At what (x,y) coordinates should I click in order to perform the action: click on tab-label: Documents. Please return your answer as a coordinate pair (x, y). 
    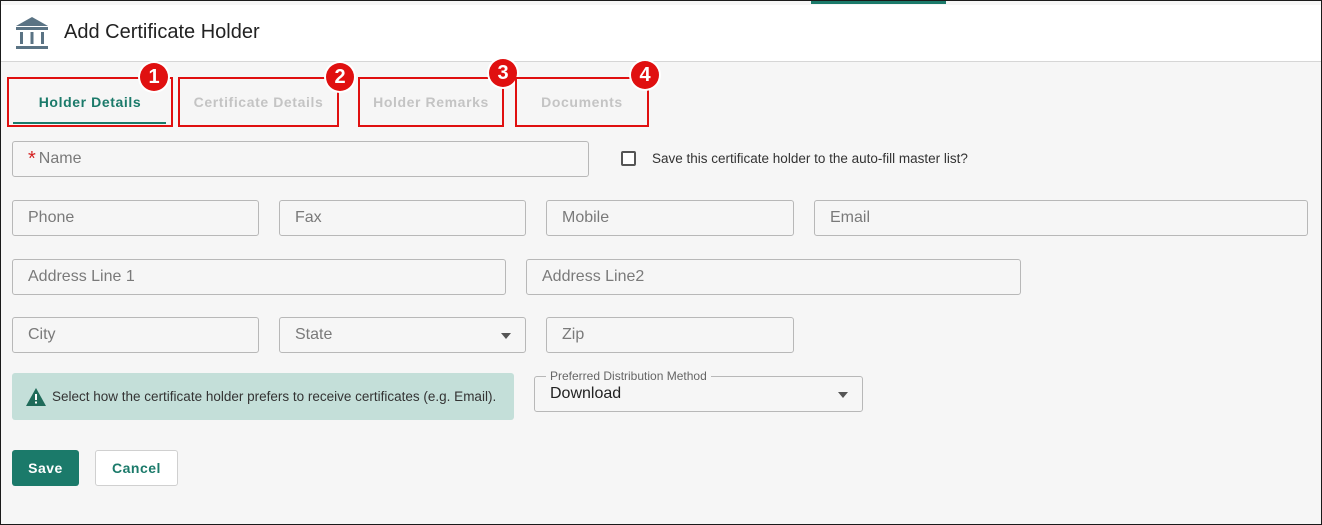
    Looking at the image, I should click on (582, 102).